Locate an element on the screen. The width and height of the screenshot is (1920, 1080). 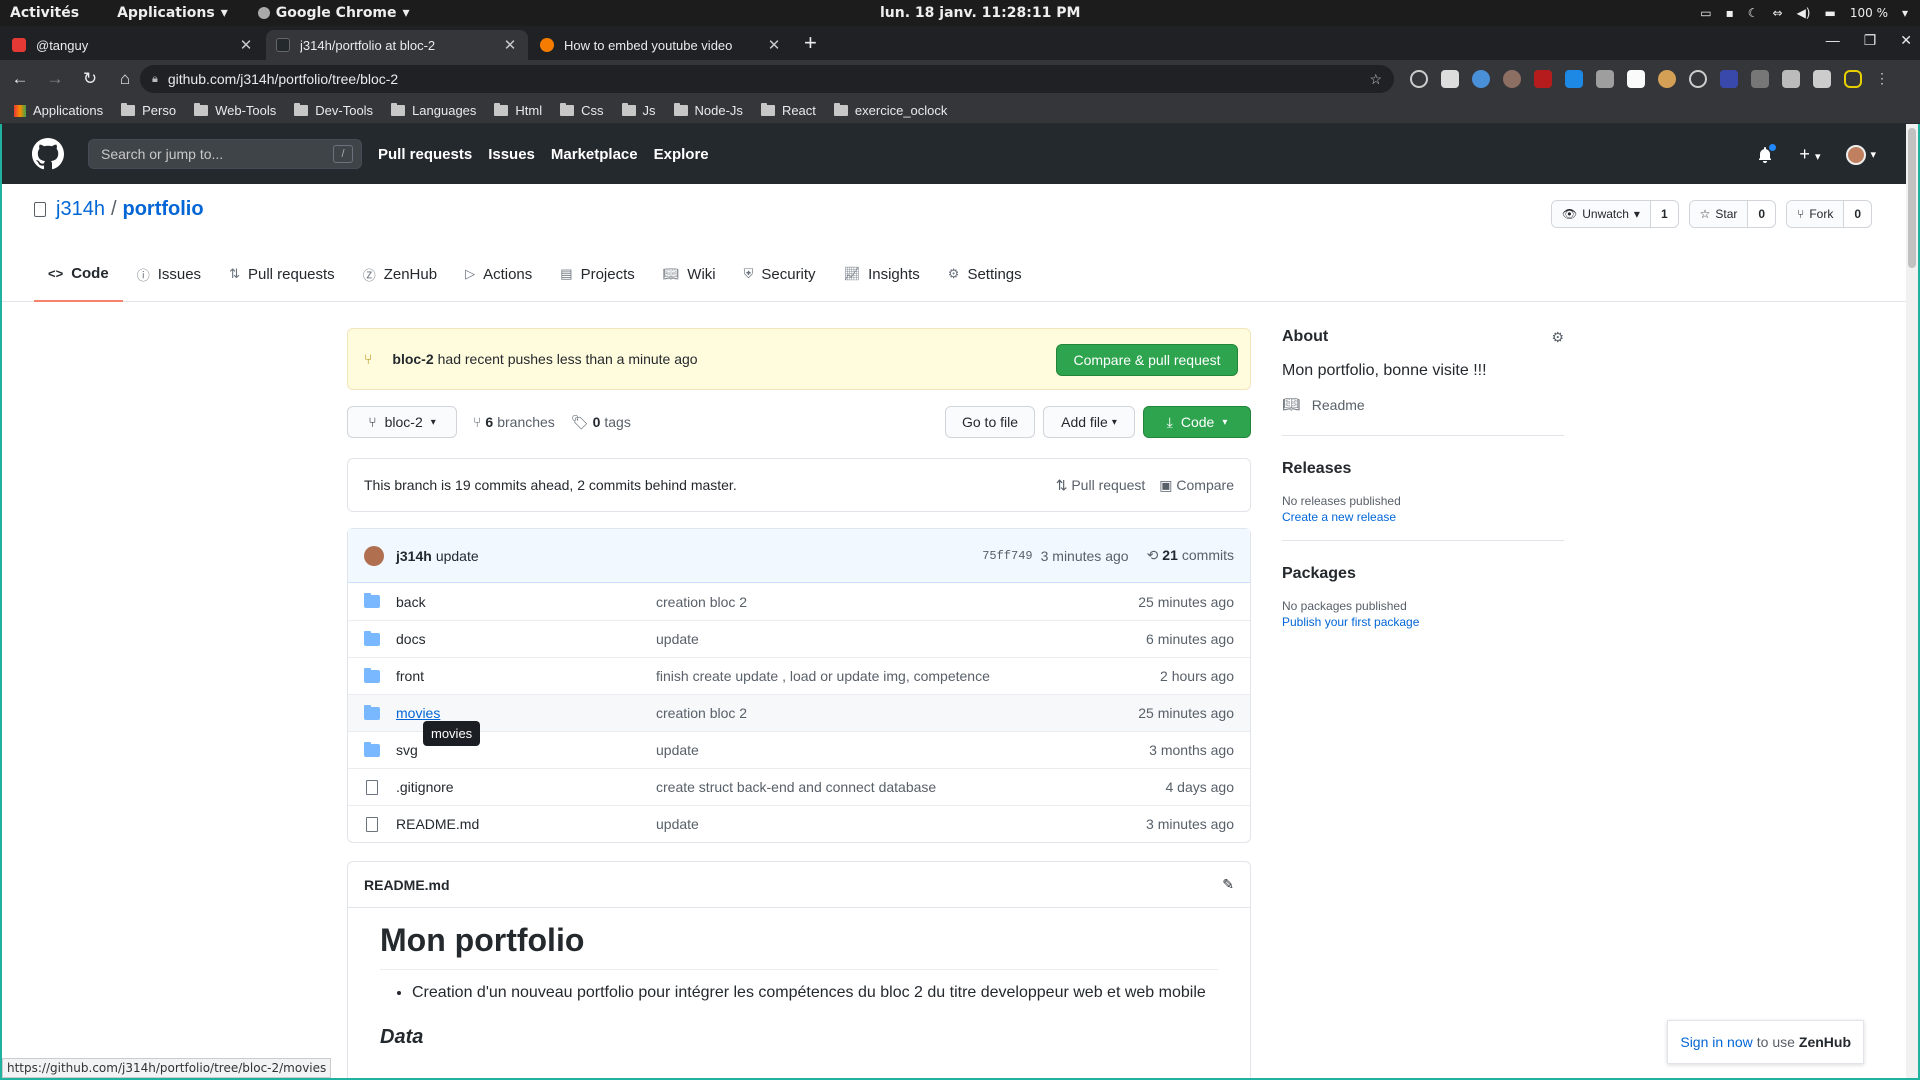
code-download-button: ⤓ Code ▾ is located at coordinates (1197, 422).